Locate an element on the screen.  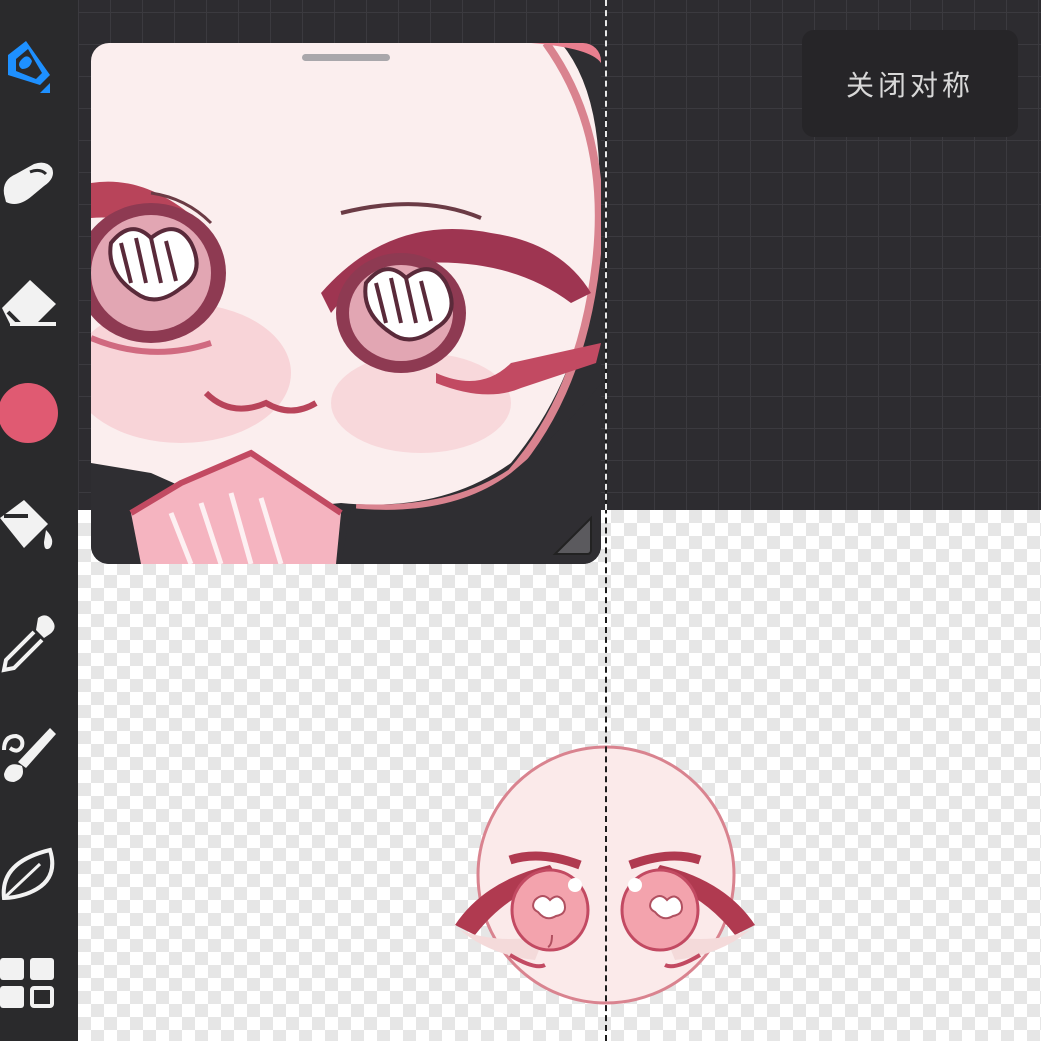
reference-drag-handle is located at coordinates (346, 57).